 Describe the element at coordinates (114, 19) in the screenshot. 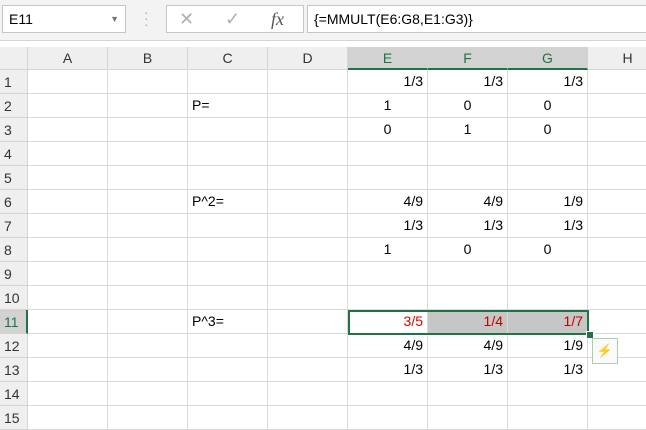

I see `chevron-down-icon: ▼` at that location.